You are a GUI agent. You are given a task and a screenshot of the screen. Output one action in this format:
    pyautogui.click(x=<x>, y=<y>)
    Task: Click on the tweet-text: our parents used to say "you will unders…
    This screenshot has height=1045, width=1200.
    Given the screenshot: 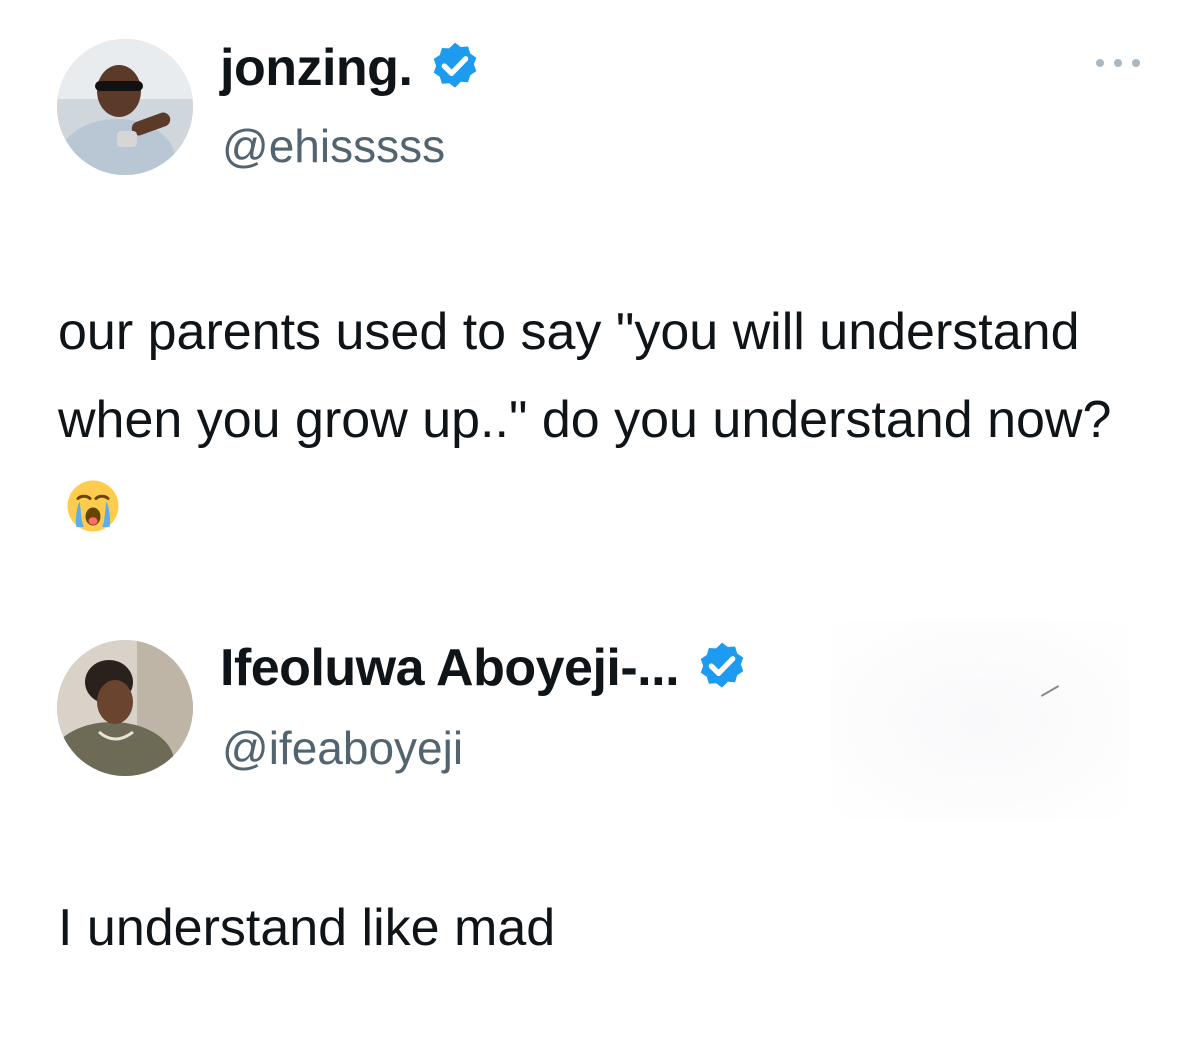 What is the action you would take?
    pyautogui.click(x=585, y=376)
    